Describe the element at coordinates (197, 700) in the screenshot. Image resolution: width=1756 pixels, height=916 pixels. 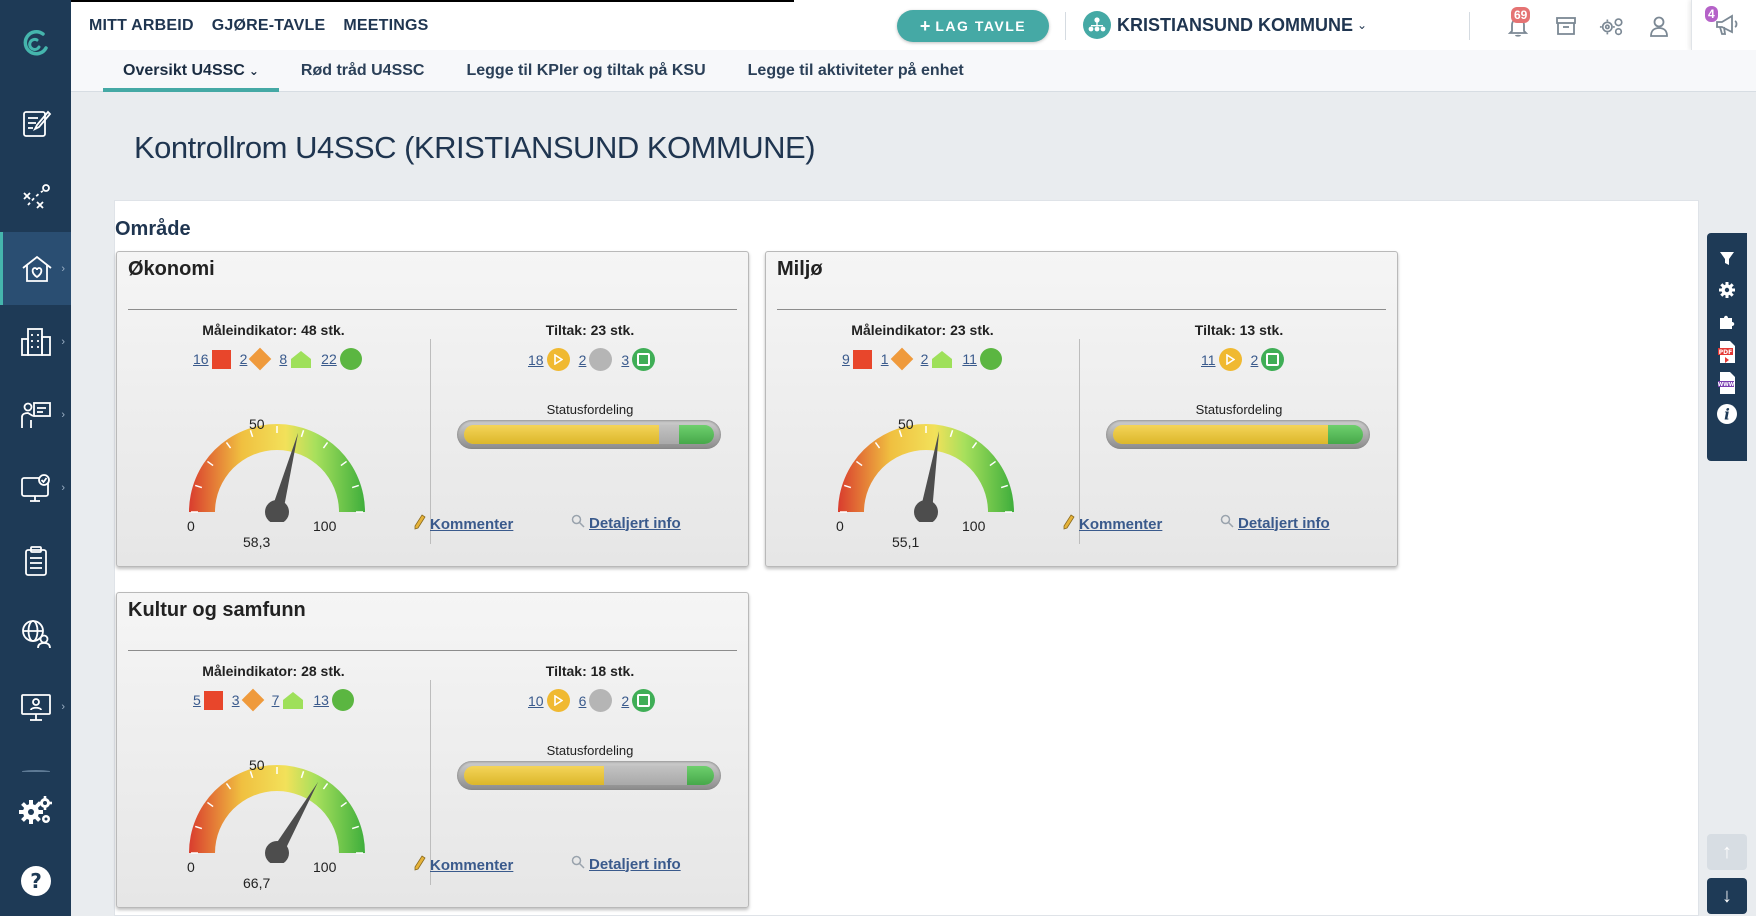
I see `red-square-count: 5` at that location.